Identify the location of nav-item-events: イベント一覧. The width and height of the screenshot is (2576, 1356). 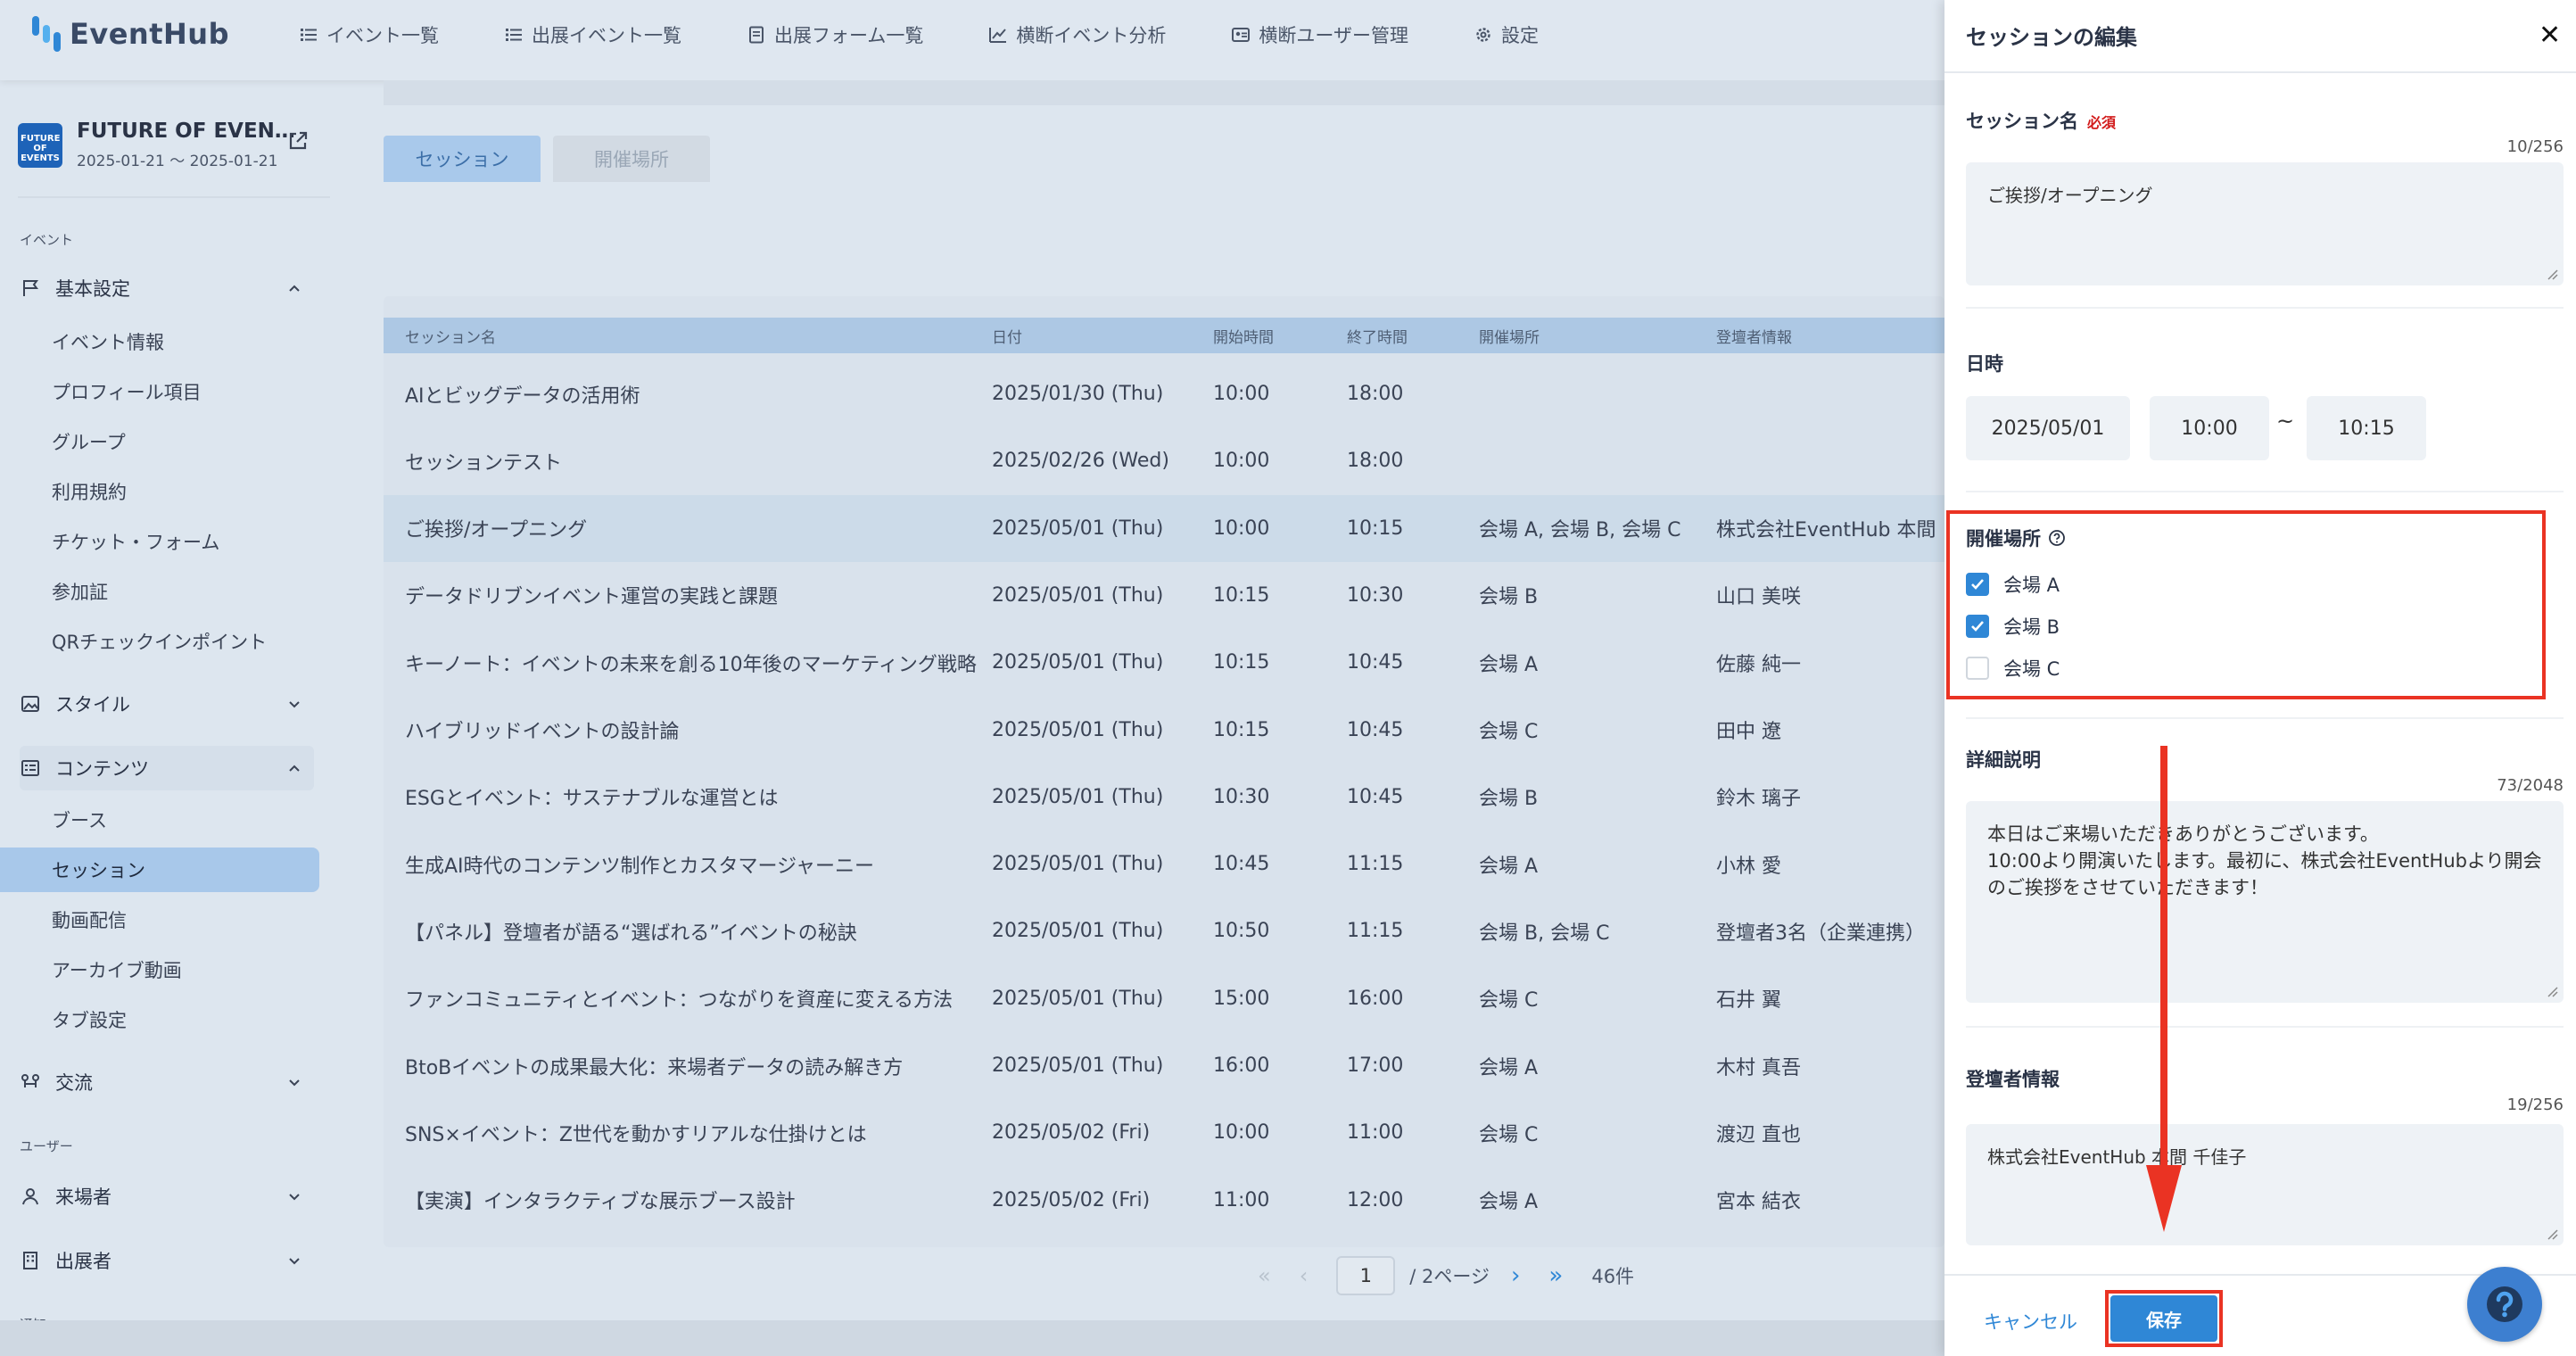
(370, 34).